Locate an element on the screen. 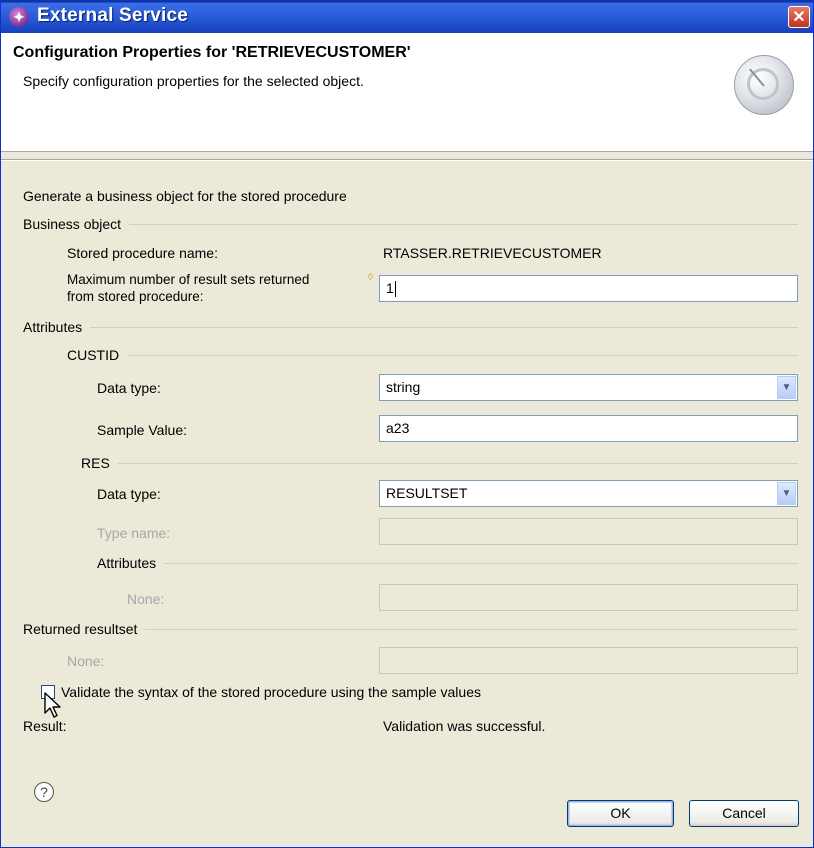 Image resolution: width=814 pixels, height=848 pixels. attributes-group-label: Attributes is located at coordinates (57, 327).